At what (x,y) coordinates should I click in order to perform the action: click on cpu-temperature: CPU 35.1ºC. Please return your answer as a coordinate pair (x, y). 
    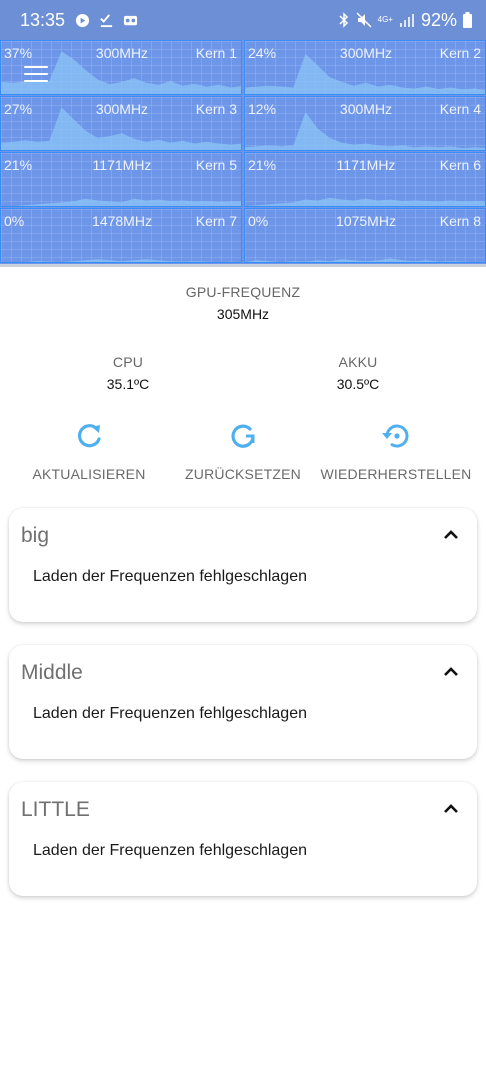
    Looking at the image, I should click on (128, 373).